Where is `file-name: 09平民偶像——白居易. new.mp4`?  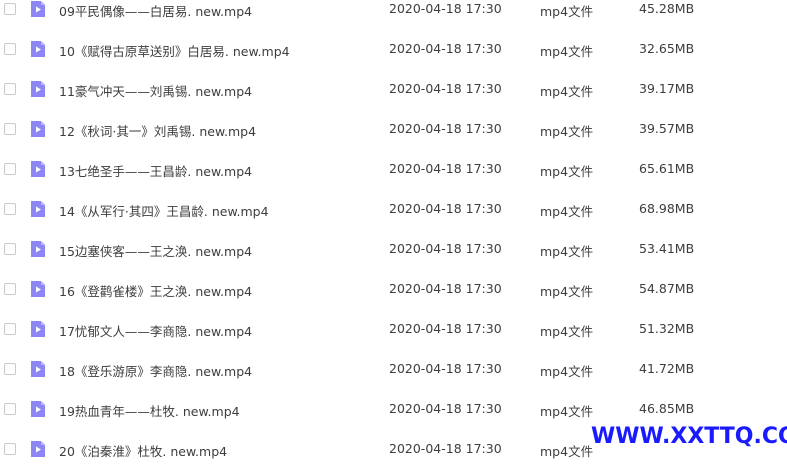 file-name: 09平民偶像——白居易. new.mp4 is located at coordinates (155, 10).